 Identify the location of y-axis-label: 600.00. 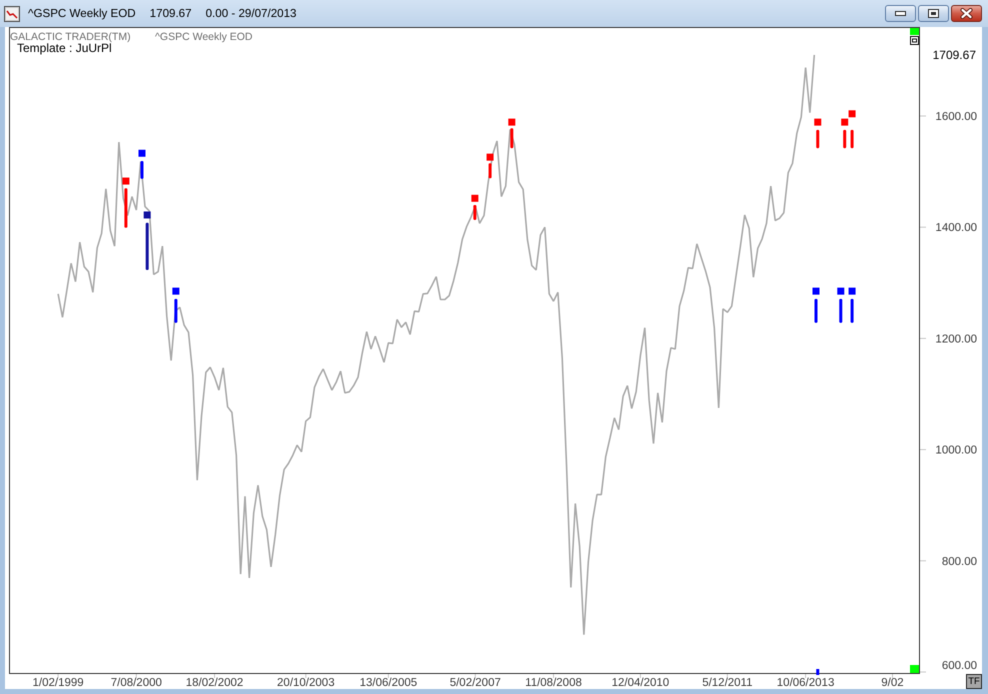
(959, 666).